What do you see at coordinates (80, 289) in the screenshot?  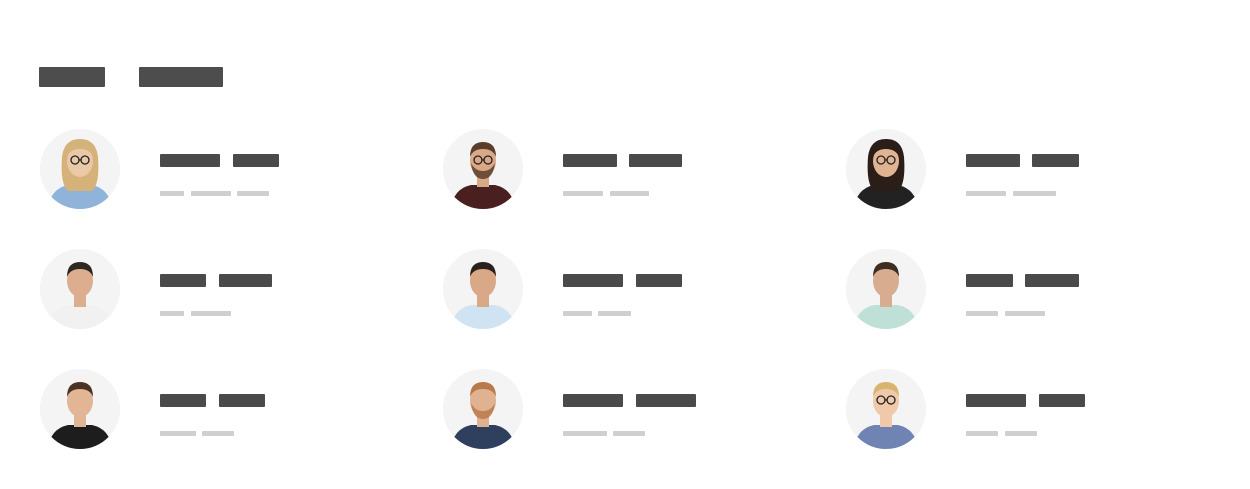 I see `man-white-shirt-avatar` at bounding box center [80, 289].